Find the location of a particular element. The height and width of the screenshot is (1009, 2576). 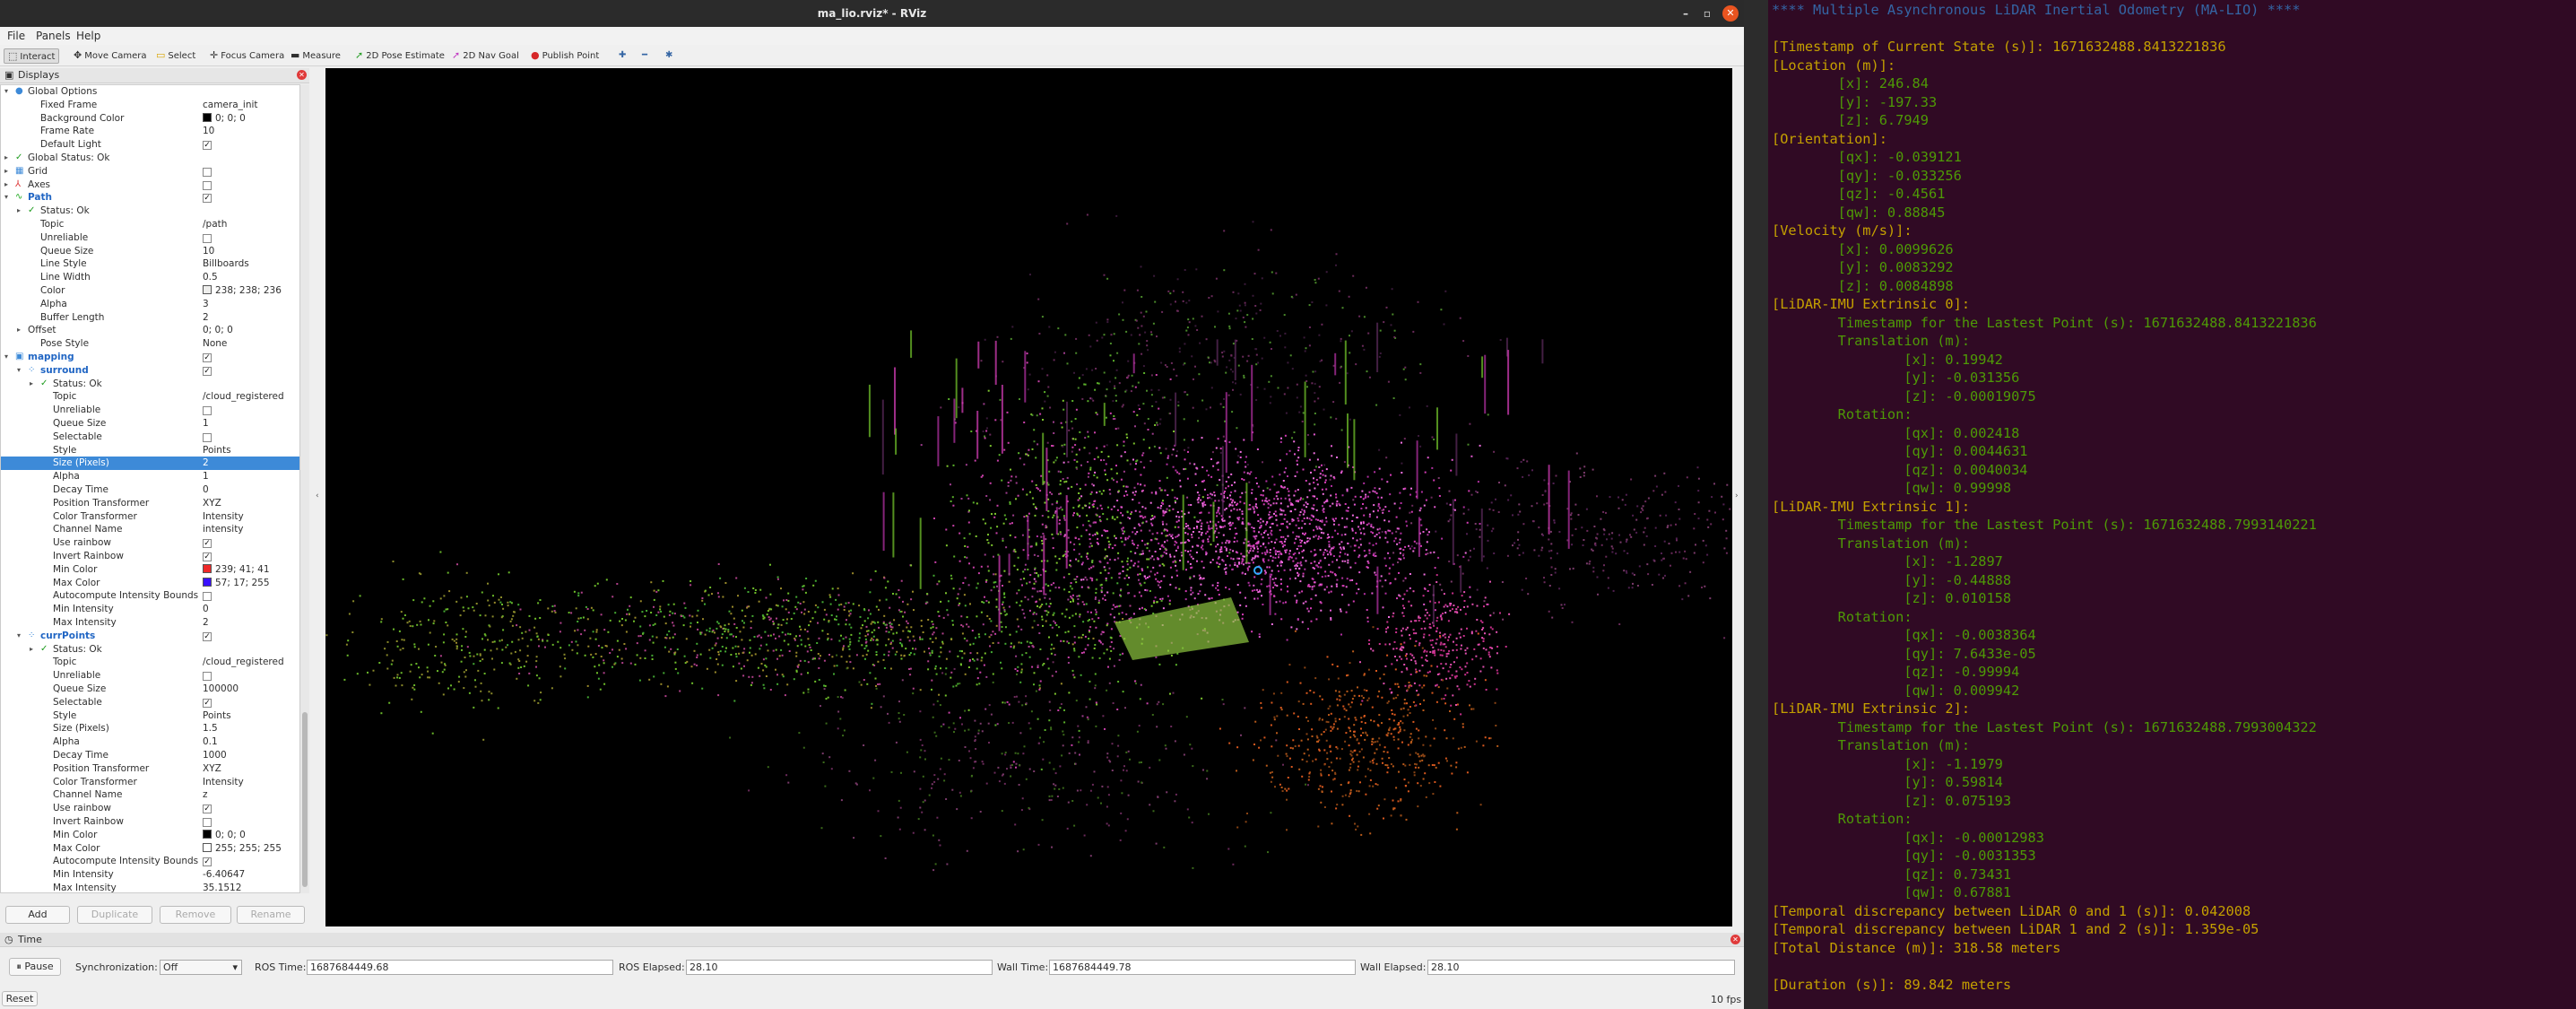

property-row: ▸ ✓ Global Status: Ok is located at coordinates (150, 158).